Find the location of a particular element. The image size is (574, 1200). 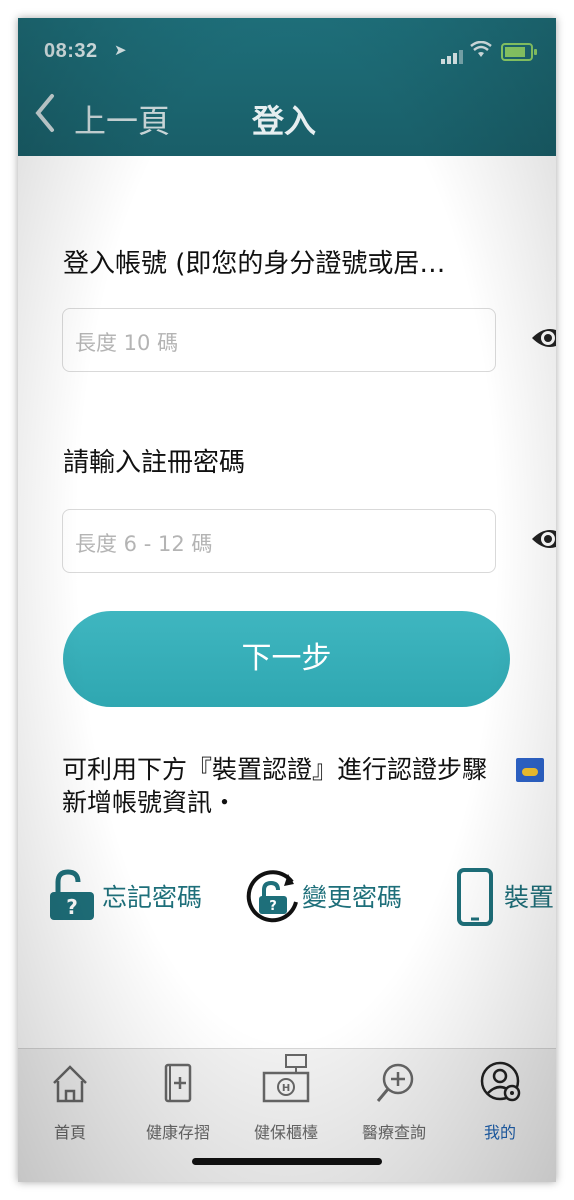

back-button-label: 上一頁 is located at coordinates (122, 119).